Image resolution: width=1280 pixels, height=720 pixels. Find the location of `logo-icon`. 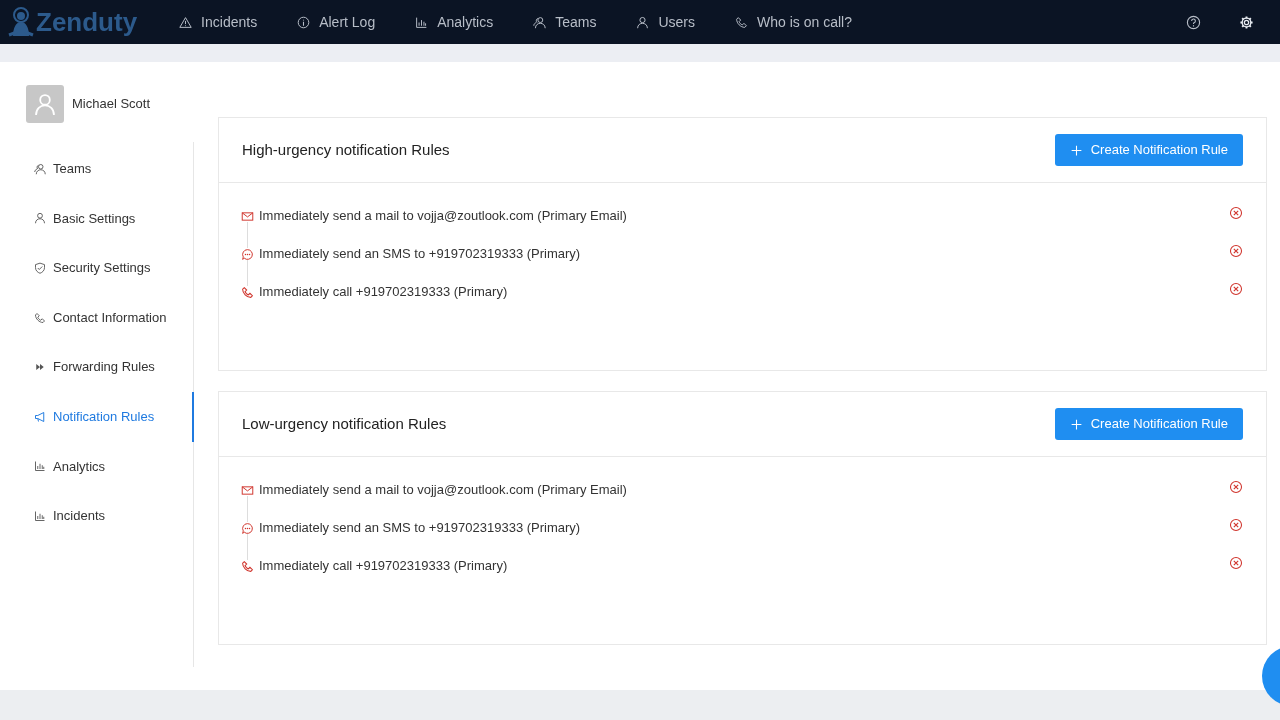

logo-icon is located at coordinates (21, 22).